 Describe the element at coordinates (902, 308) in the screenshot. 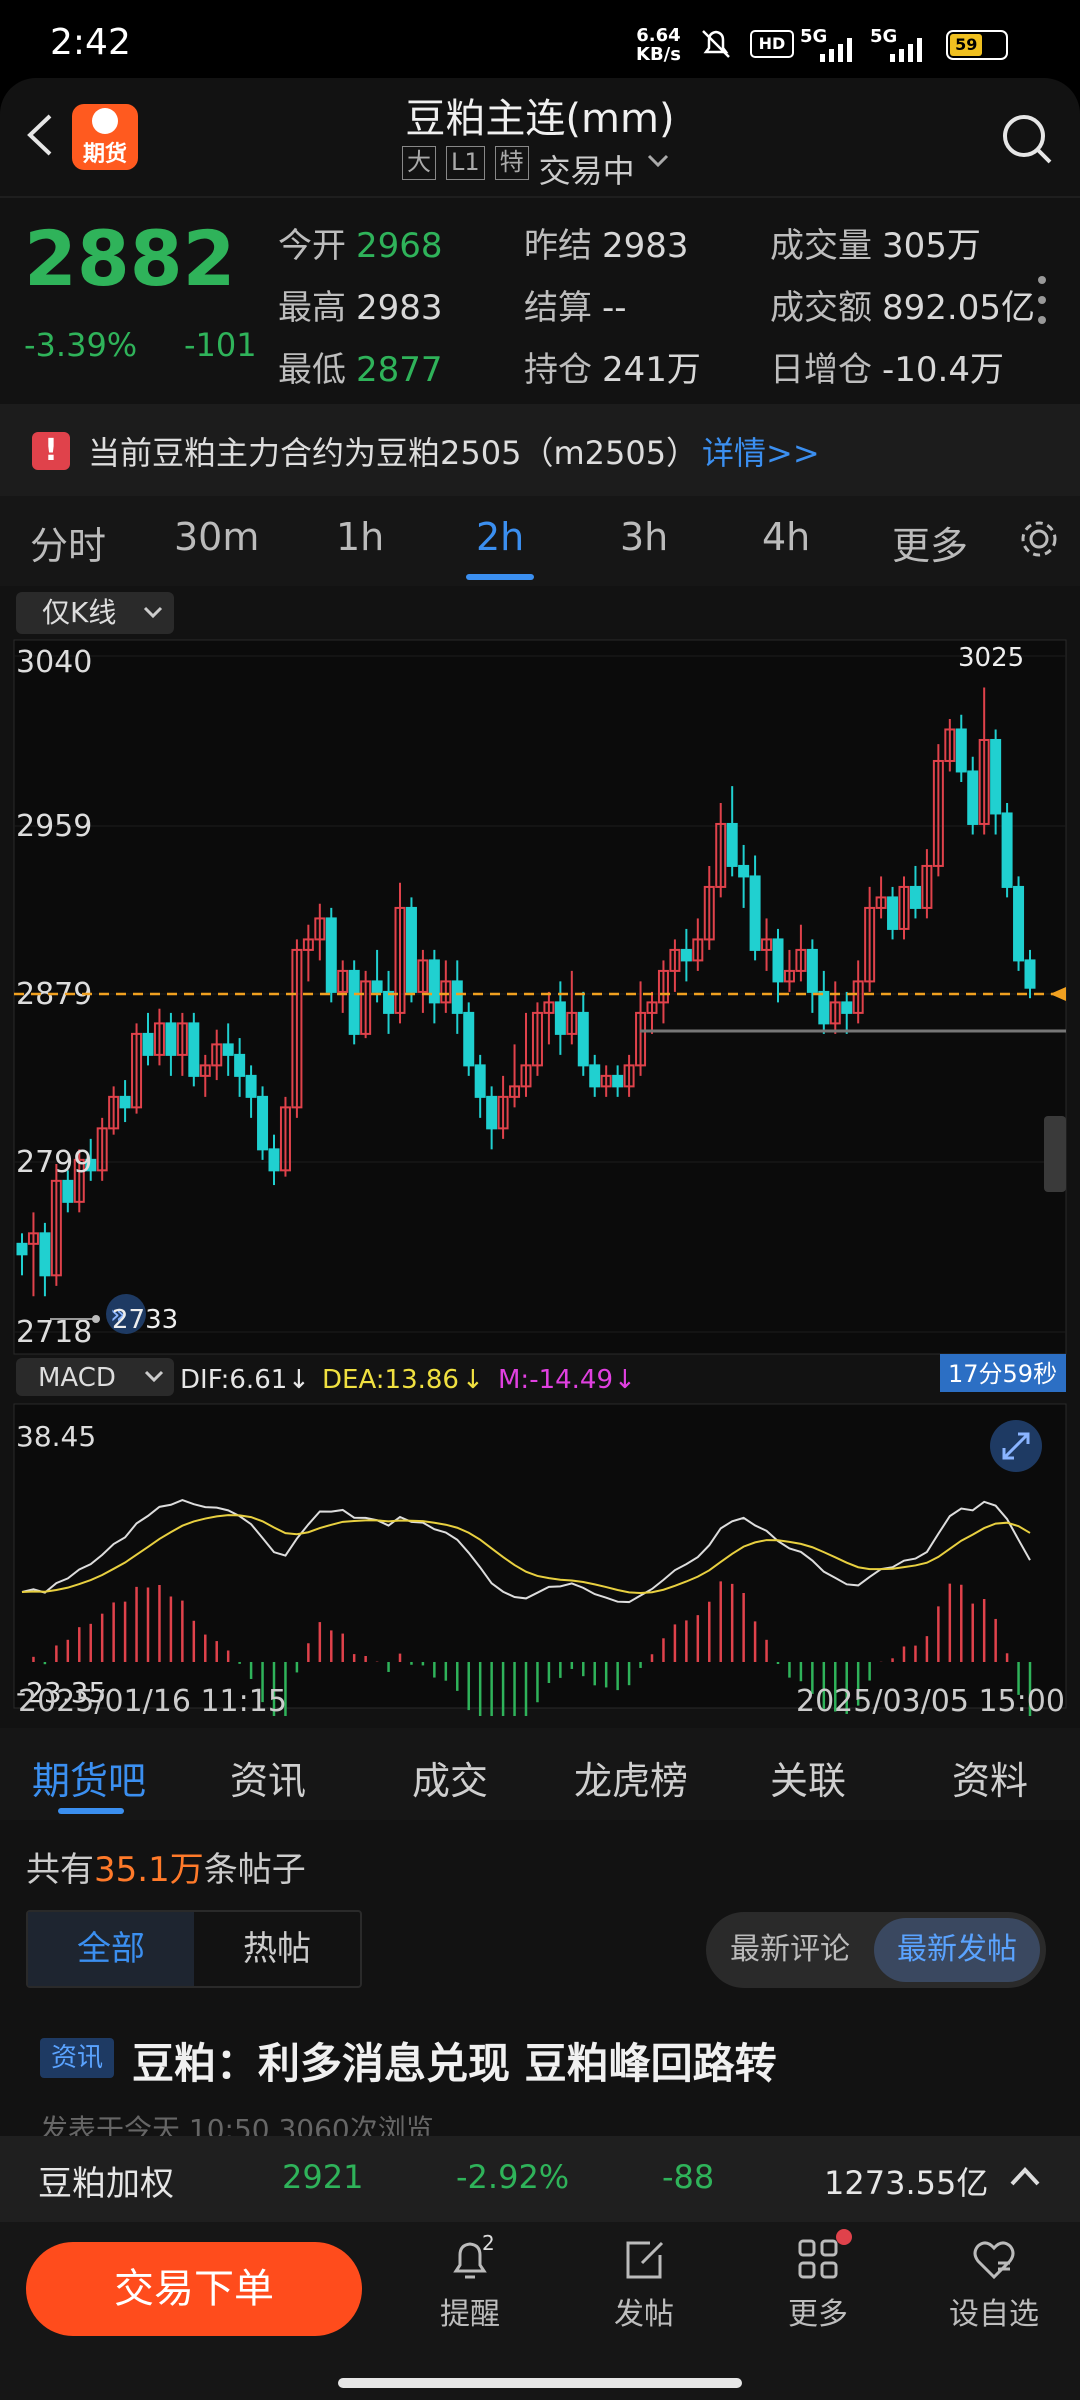

I see `stat-turnover: 成交额 892.05亿` at that location.